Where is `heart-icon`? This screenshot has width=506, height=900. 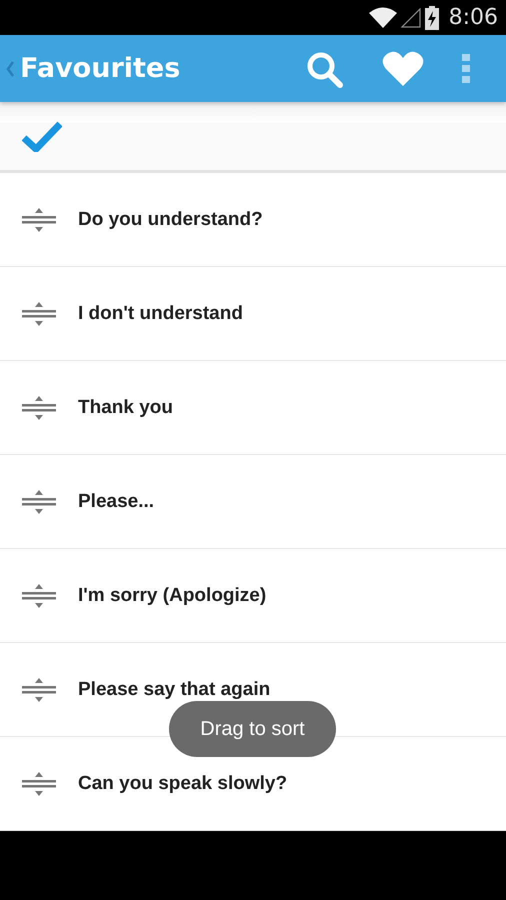 heart-icon is located at coordinates (403, 68).